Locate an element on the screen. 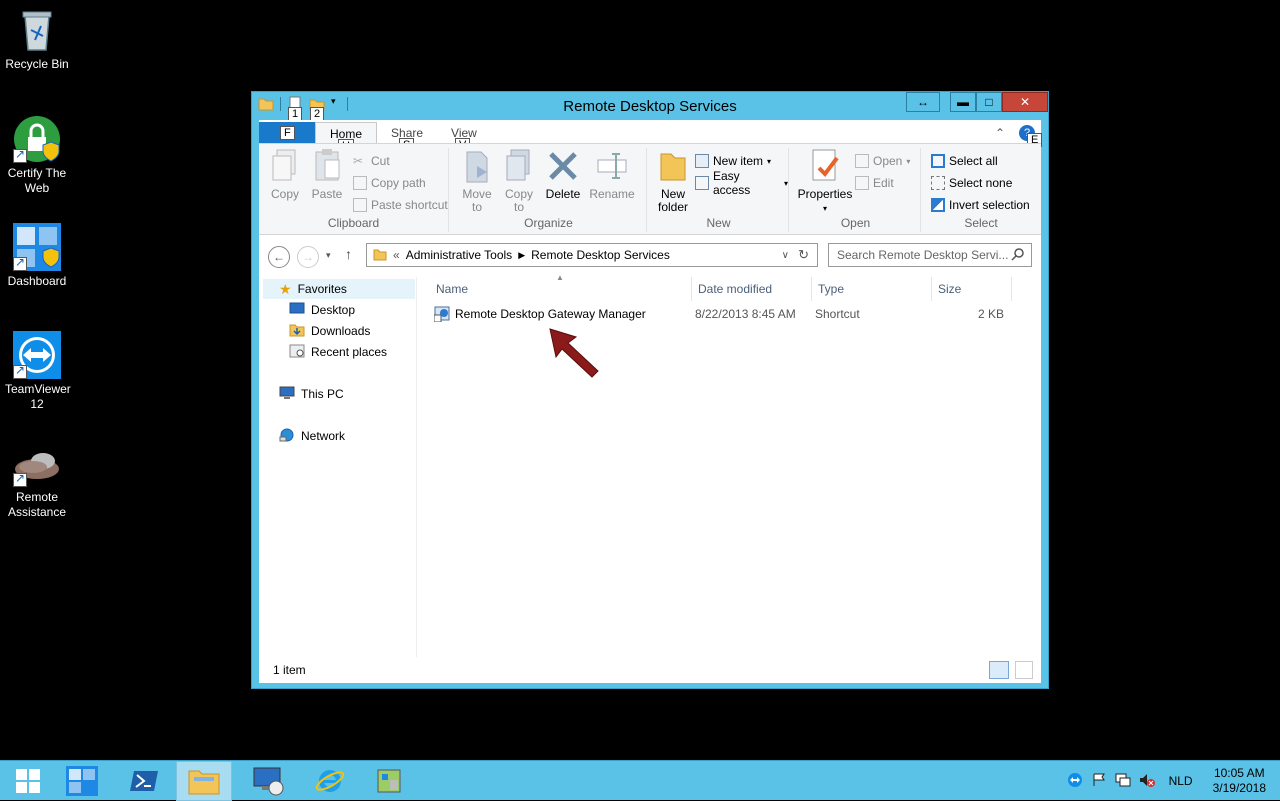 The height and width of the screenshot is (801, 1280). group-new: New folder New item ▾ Easy access ▾ New is located at coordinates (719, 190).